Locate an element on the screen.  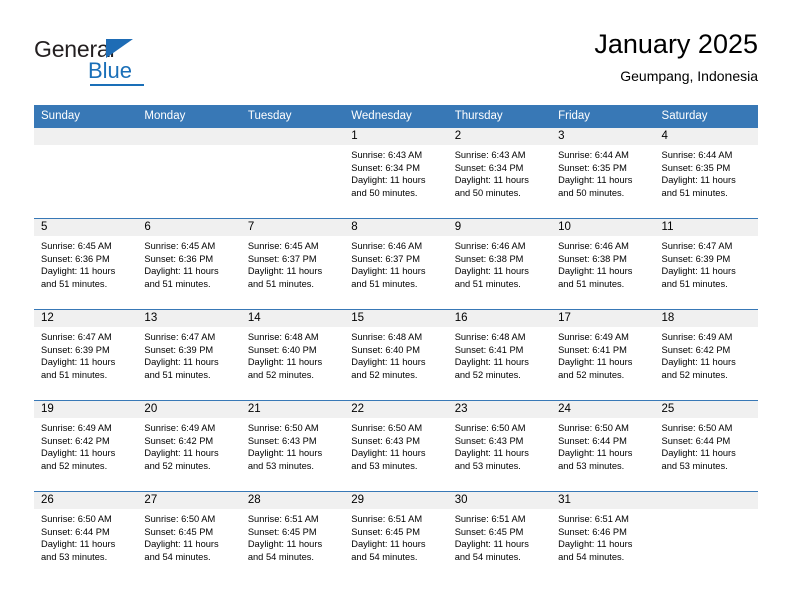
weekday-header-wednesday: Wednesday is located at coordinates (396, 116).